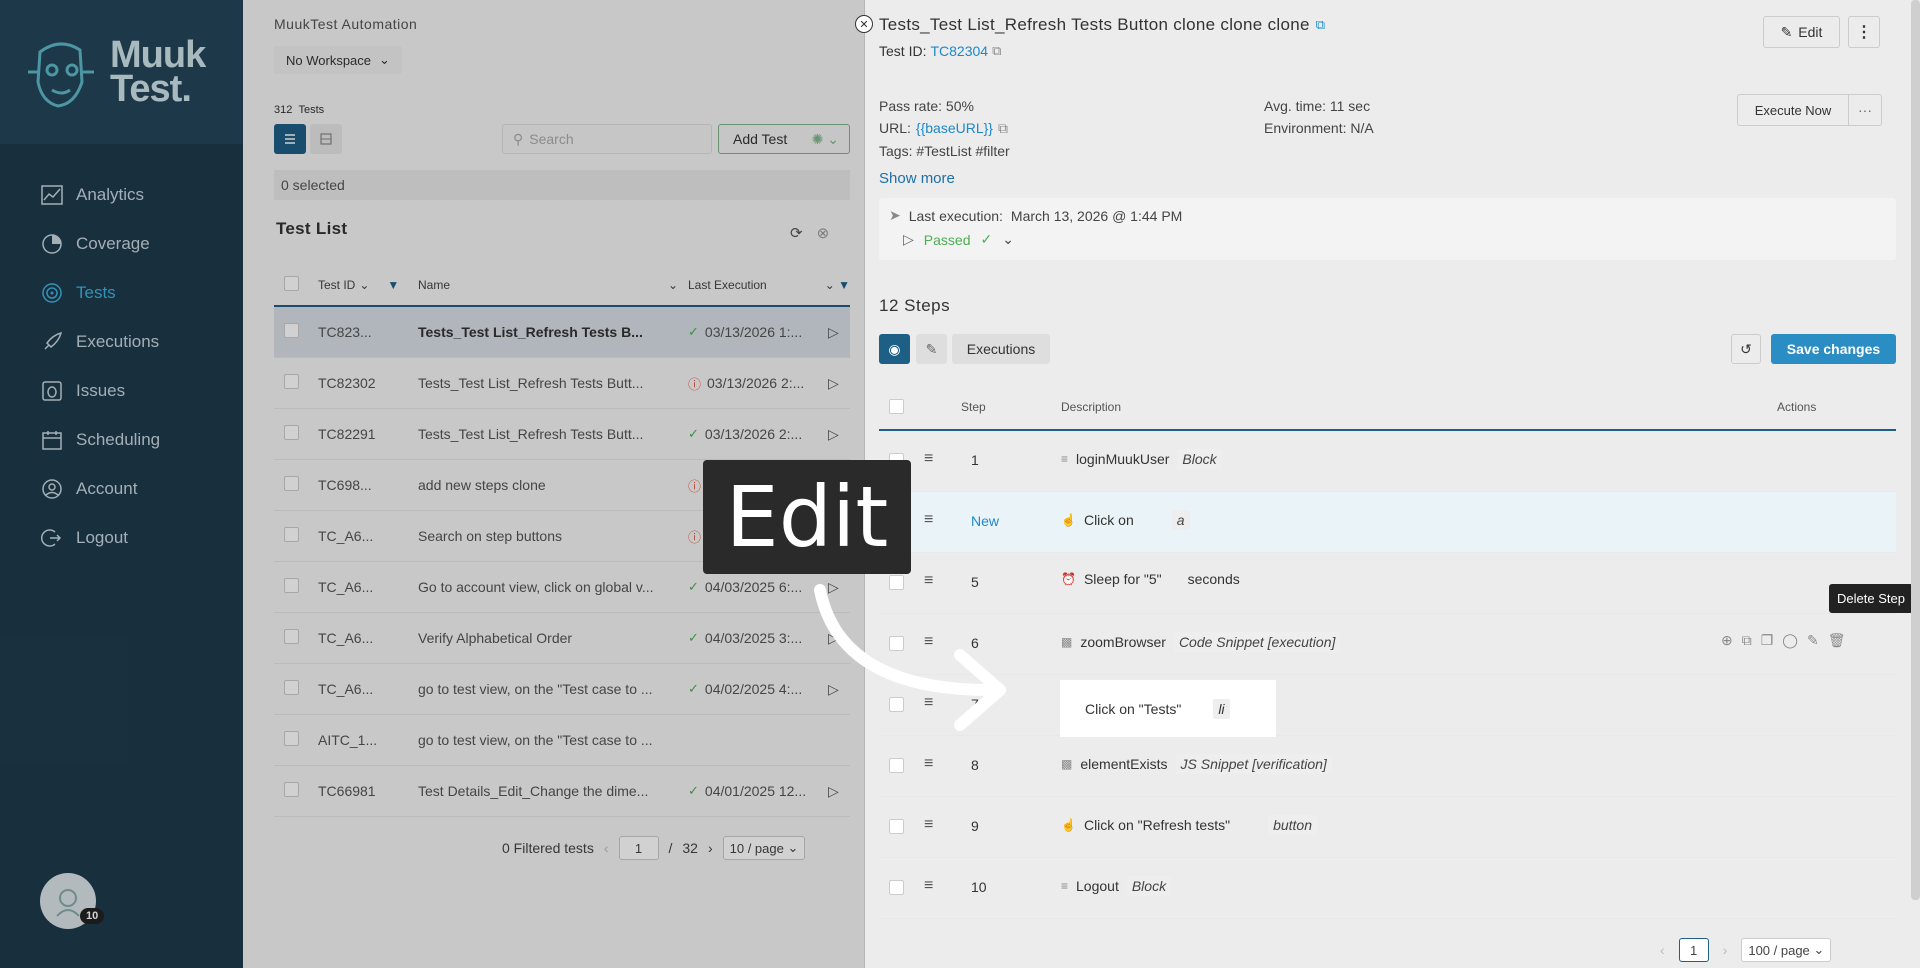  Describe the element at coordinates (1746, 349) in the screenshot. I see `undo-button: ↺` at that location.